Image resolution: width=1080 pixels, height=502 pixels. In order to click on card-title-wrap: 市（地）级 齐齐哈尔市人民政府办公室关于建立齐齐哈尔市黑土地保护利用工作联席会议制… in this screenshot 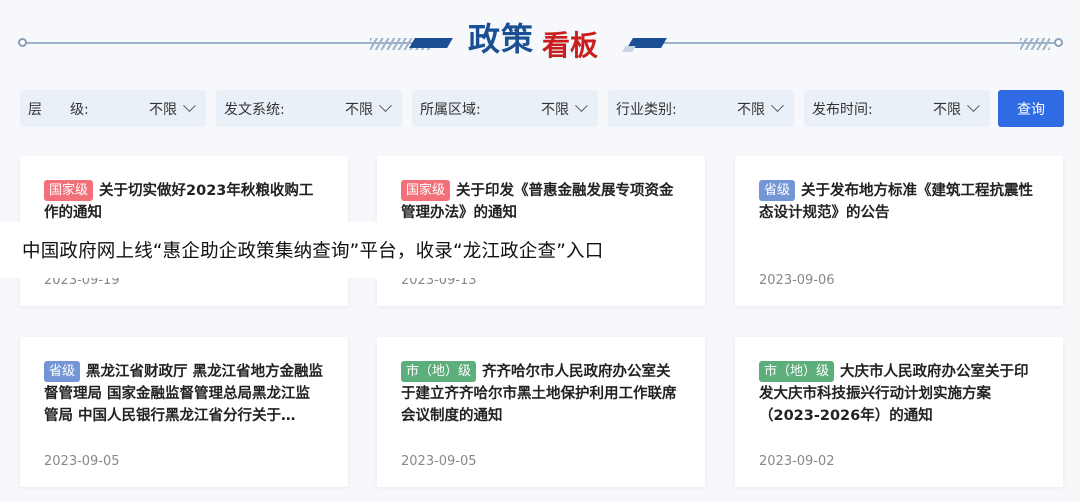, I will do `click(541, 394)`.